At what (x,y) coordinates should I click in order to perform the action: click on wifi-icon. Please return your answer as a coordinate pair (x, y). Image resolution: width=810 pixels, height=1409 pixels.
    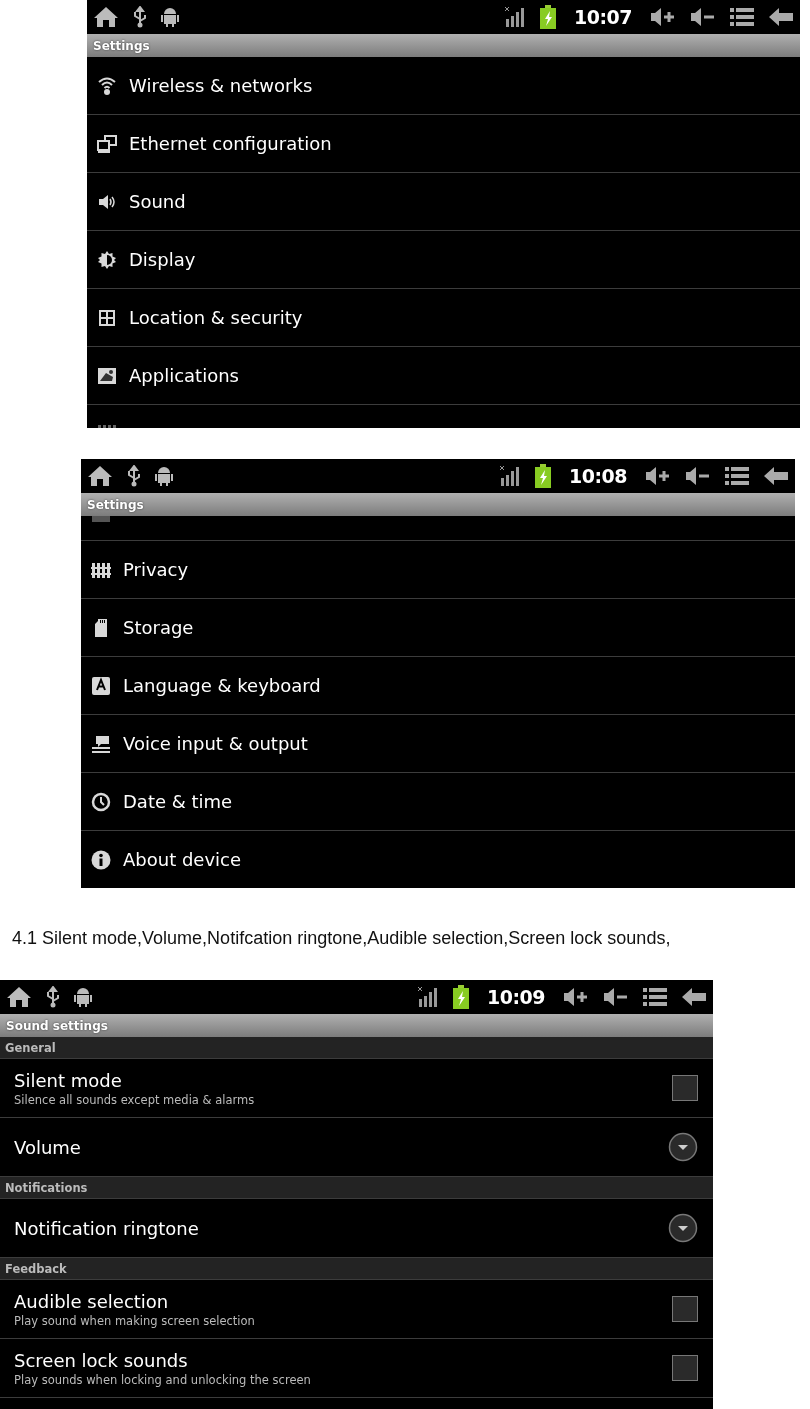
    Looking at the image, I should click on (107, 85).